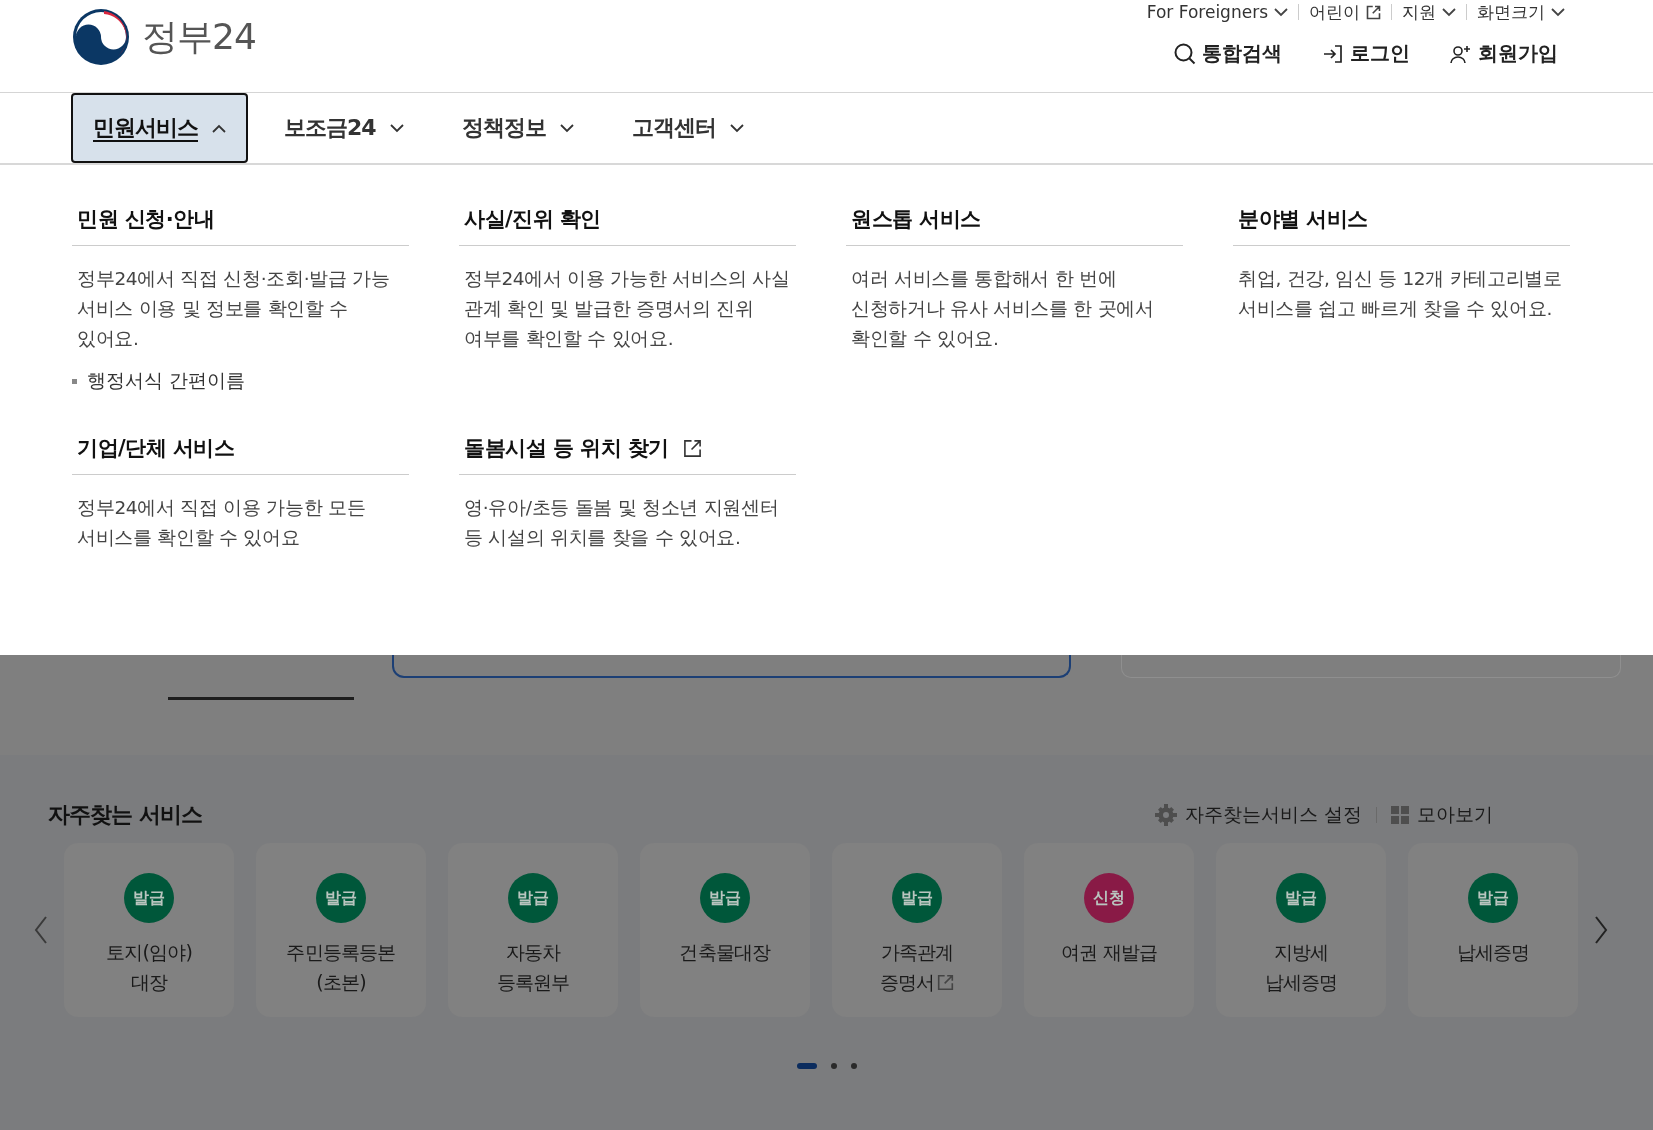 The image size is (1653, 1130). I want to click on previous-icon, so click(41, 930).